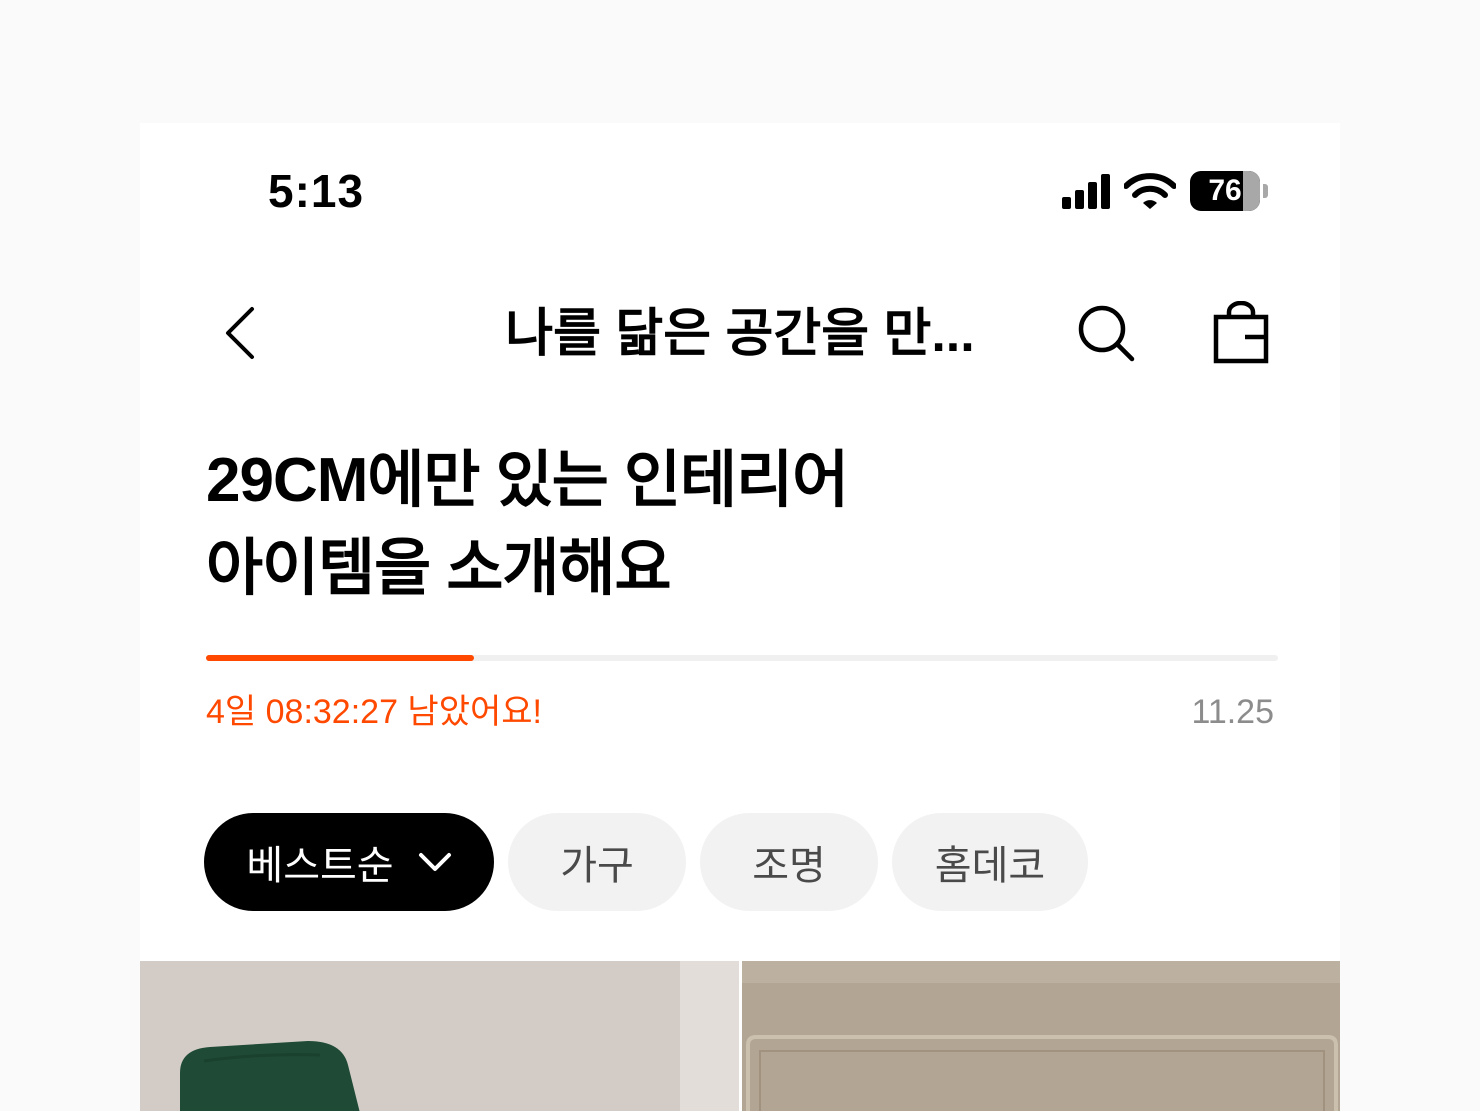 Image resolution: width=1480 pixels, height=1111 pixels. Describe the element at coordinates (1232, 712) in the screenshot. I see `event-date: 11.25` at that location.